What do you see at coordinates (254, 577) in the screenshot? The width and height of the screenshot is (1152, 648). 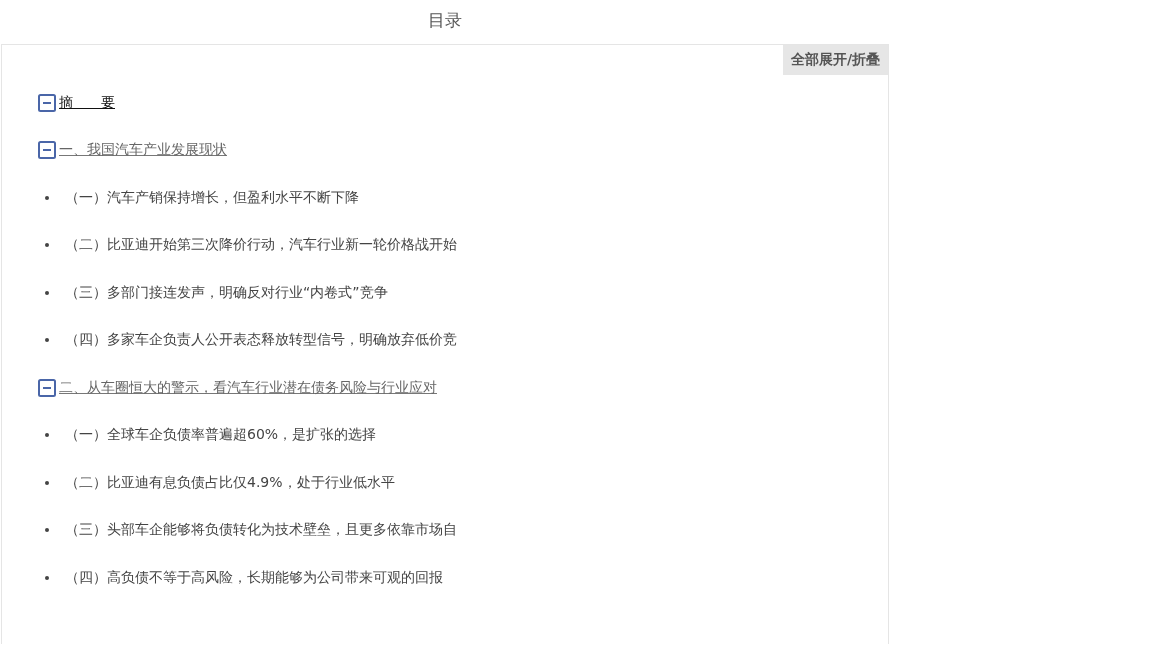 I see `toc-subsection-link: （四）高负债不等于高风险，长期能够为公司带来可观的回报` at bounding box center [254, 577].